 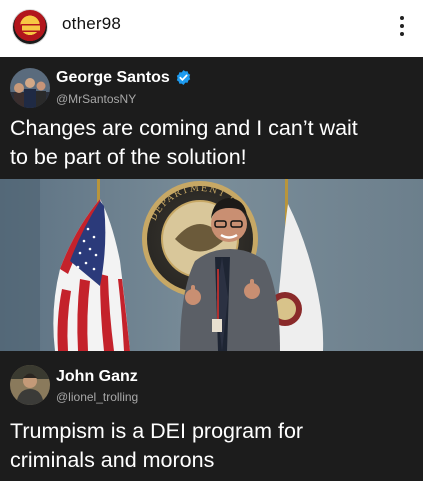 What do you see at coordinates (157, 431) in the screenshot?
I see `tweet-text-line: Trumpism is a DEI program for` at bounding box center [157, 431].